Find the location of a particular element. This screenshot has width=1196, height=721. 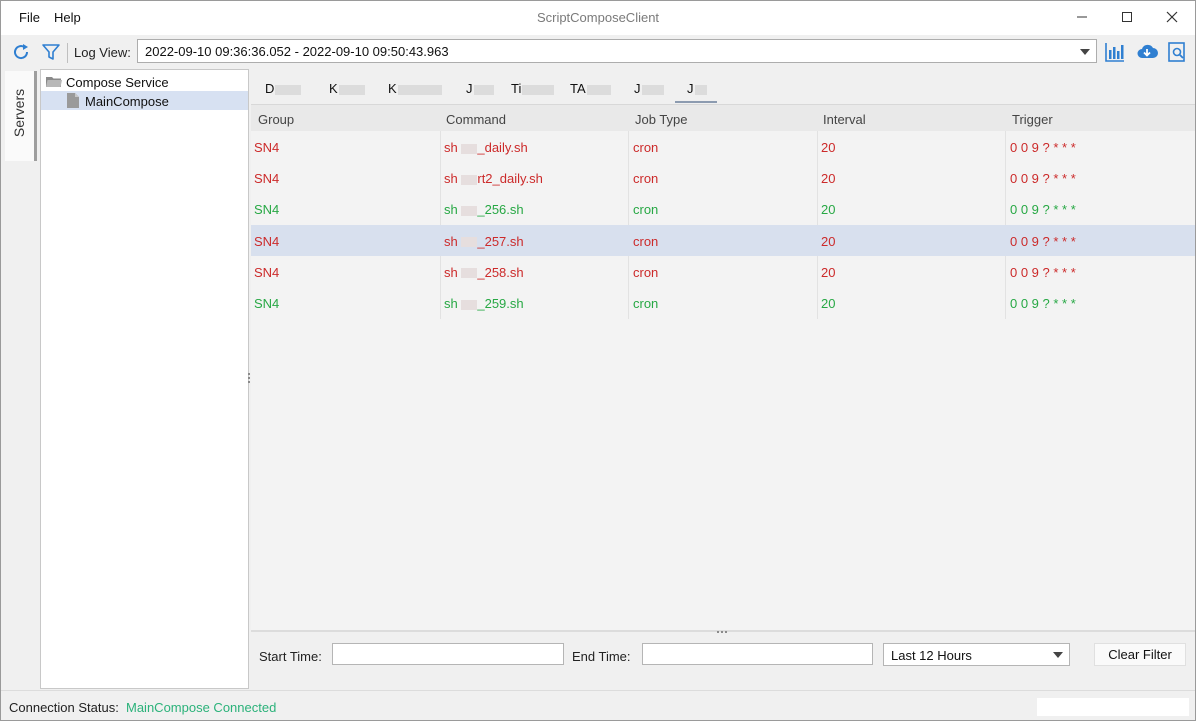

tab-1: D is located at coordinates (283, 88).